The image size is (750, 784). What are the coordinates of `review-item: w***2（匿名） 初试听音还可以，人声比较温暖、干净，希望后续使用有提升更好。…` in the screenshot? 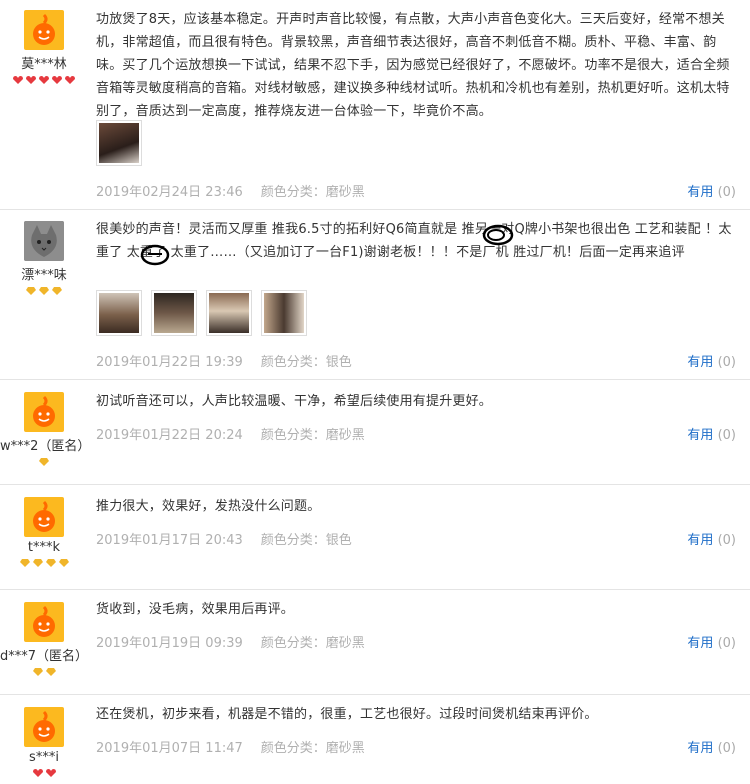 It's located at (375, 432).